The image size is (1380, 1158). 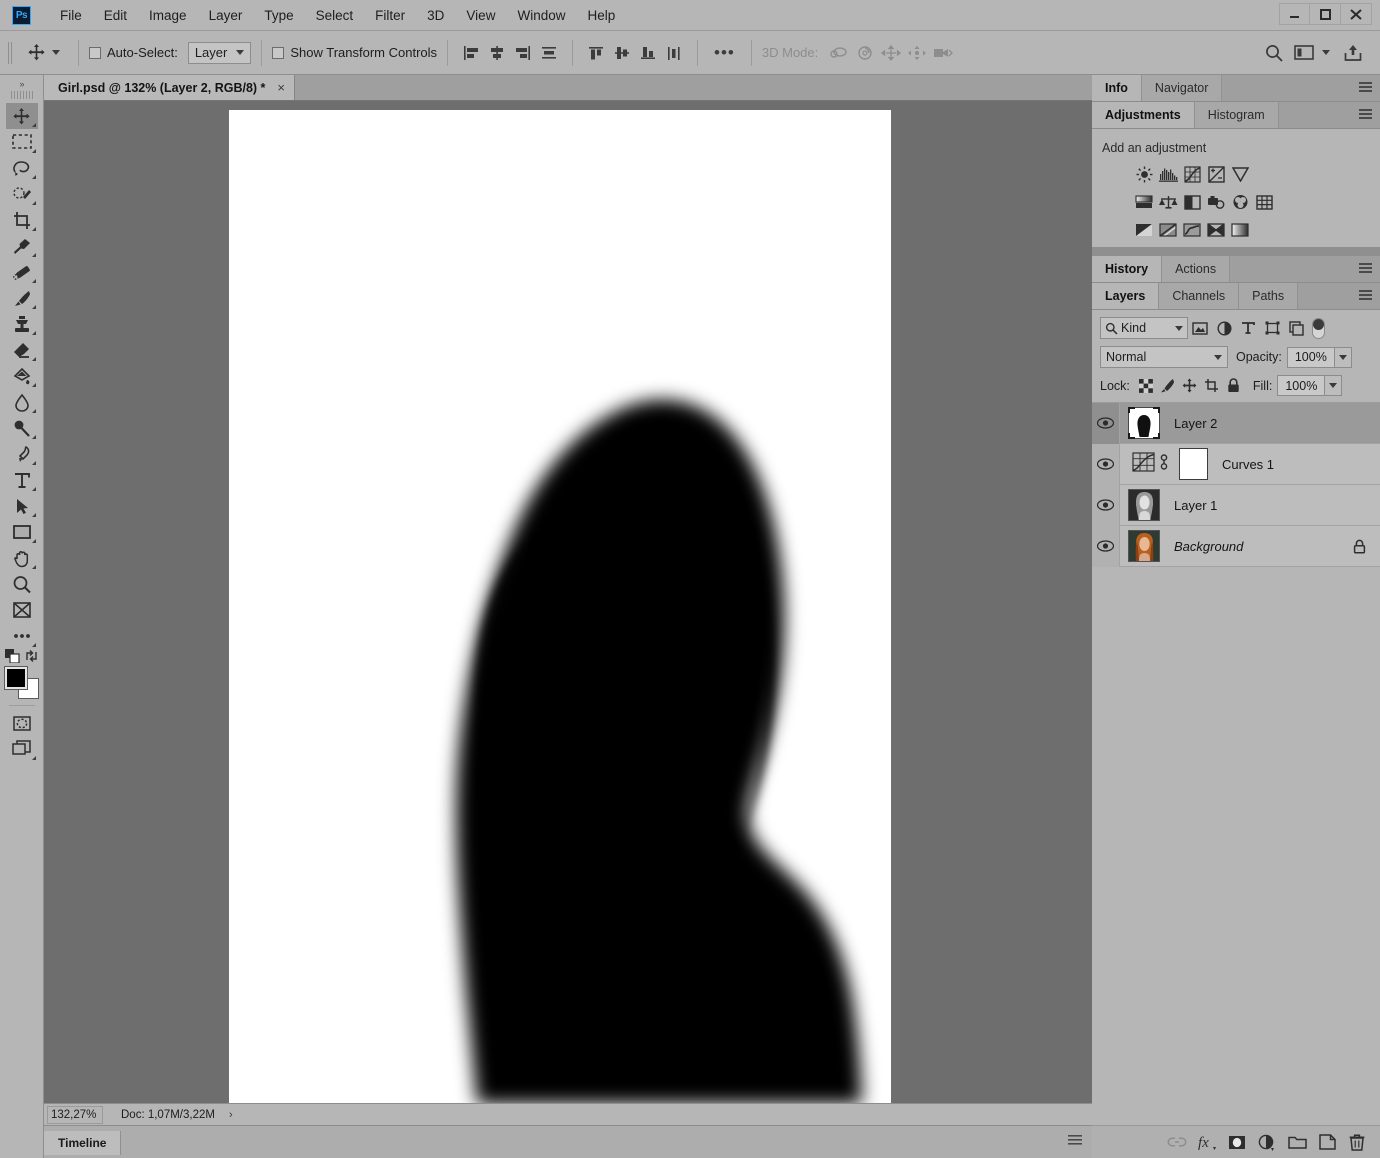 I want to click on screen-mode-button, so click(x=22, y=749).